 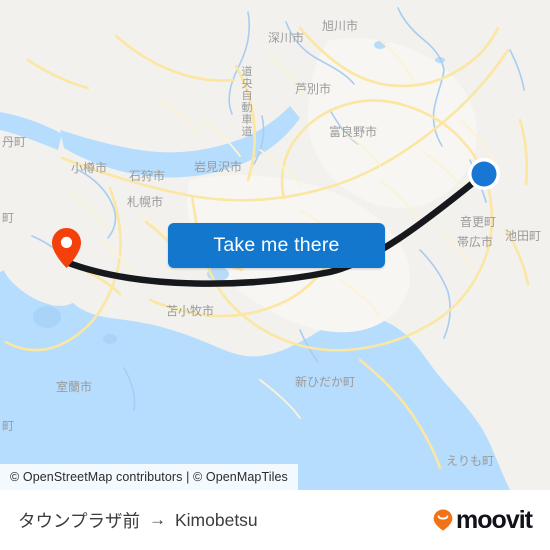 What do you see at coordinates (443, 520) in the screenshot?
I see `moovit-pin-icon` at bounding box center [443, 520].